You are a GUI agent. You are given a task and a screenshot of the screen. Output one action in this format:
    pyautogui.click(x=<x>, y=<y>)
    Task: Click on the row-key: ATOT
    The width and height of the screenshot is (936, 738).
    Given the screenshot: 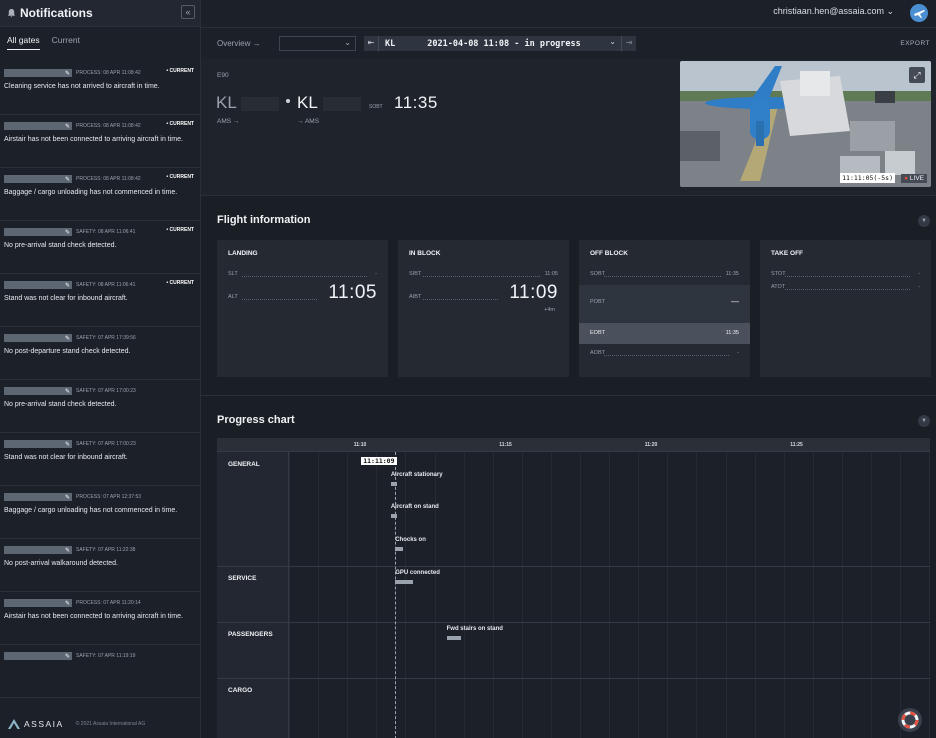 What is the action you would take?
    pyautogui.click(x=778, y=287)
    